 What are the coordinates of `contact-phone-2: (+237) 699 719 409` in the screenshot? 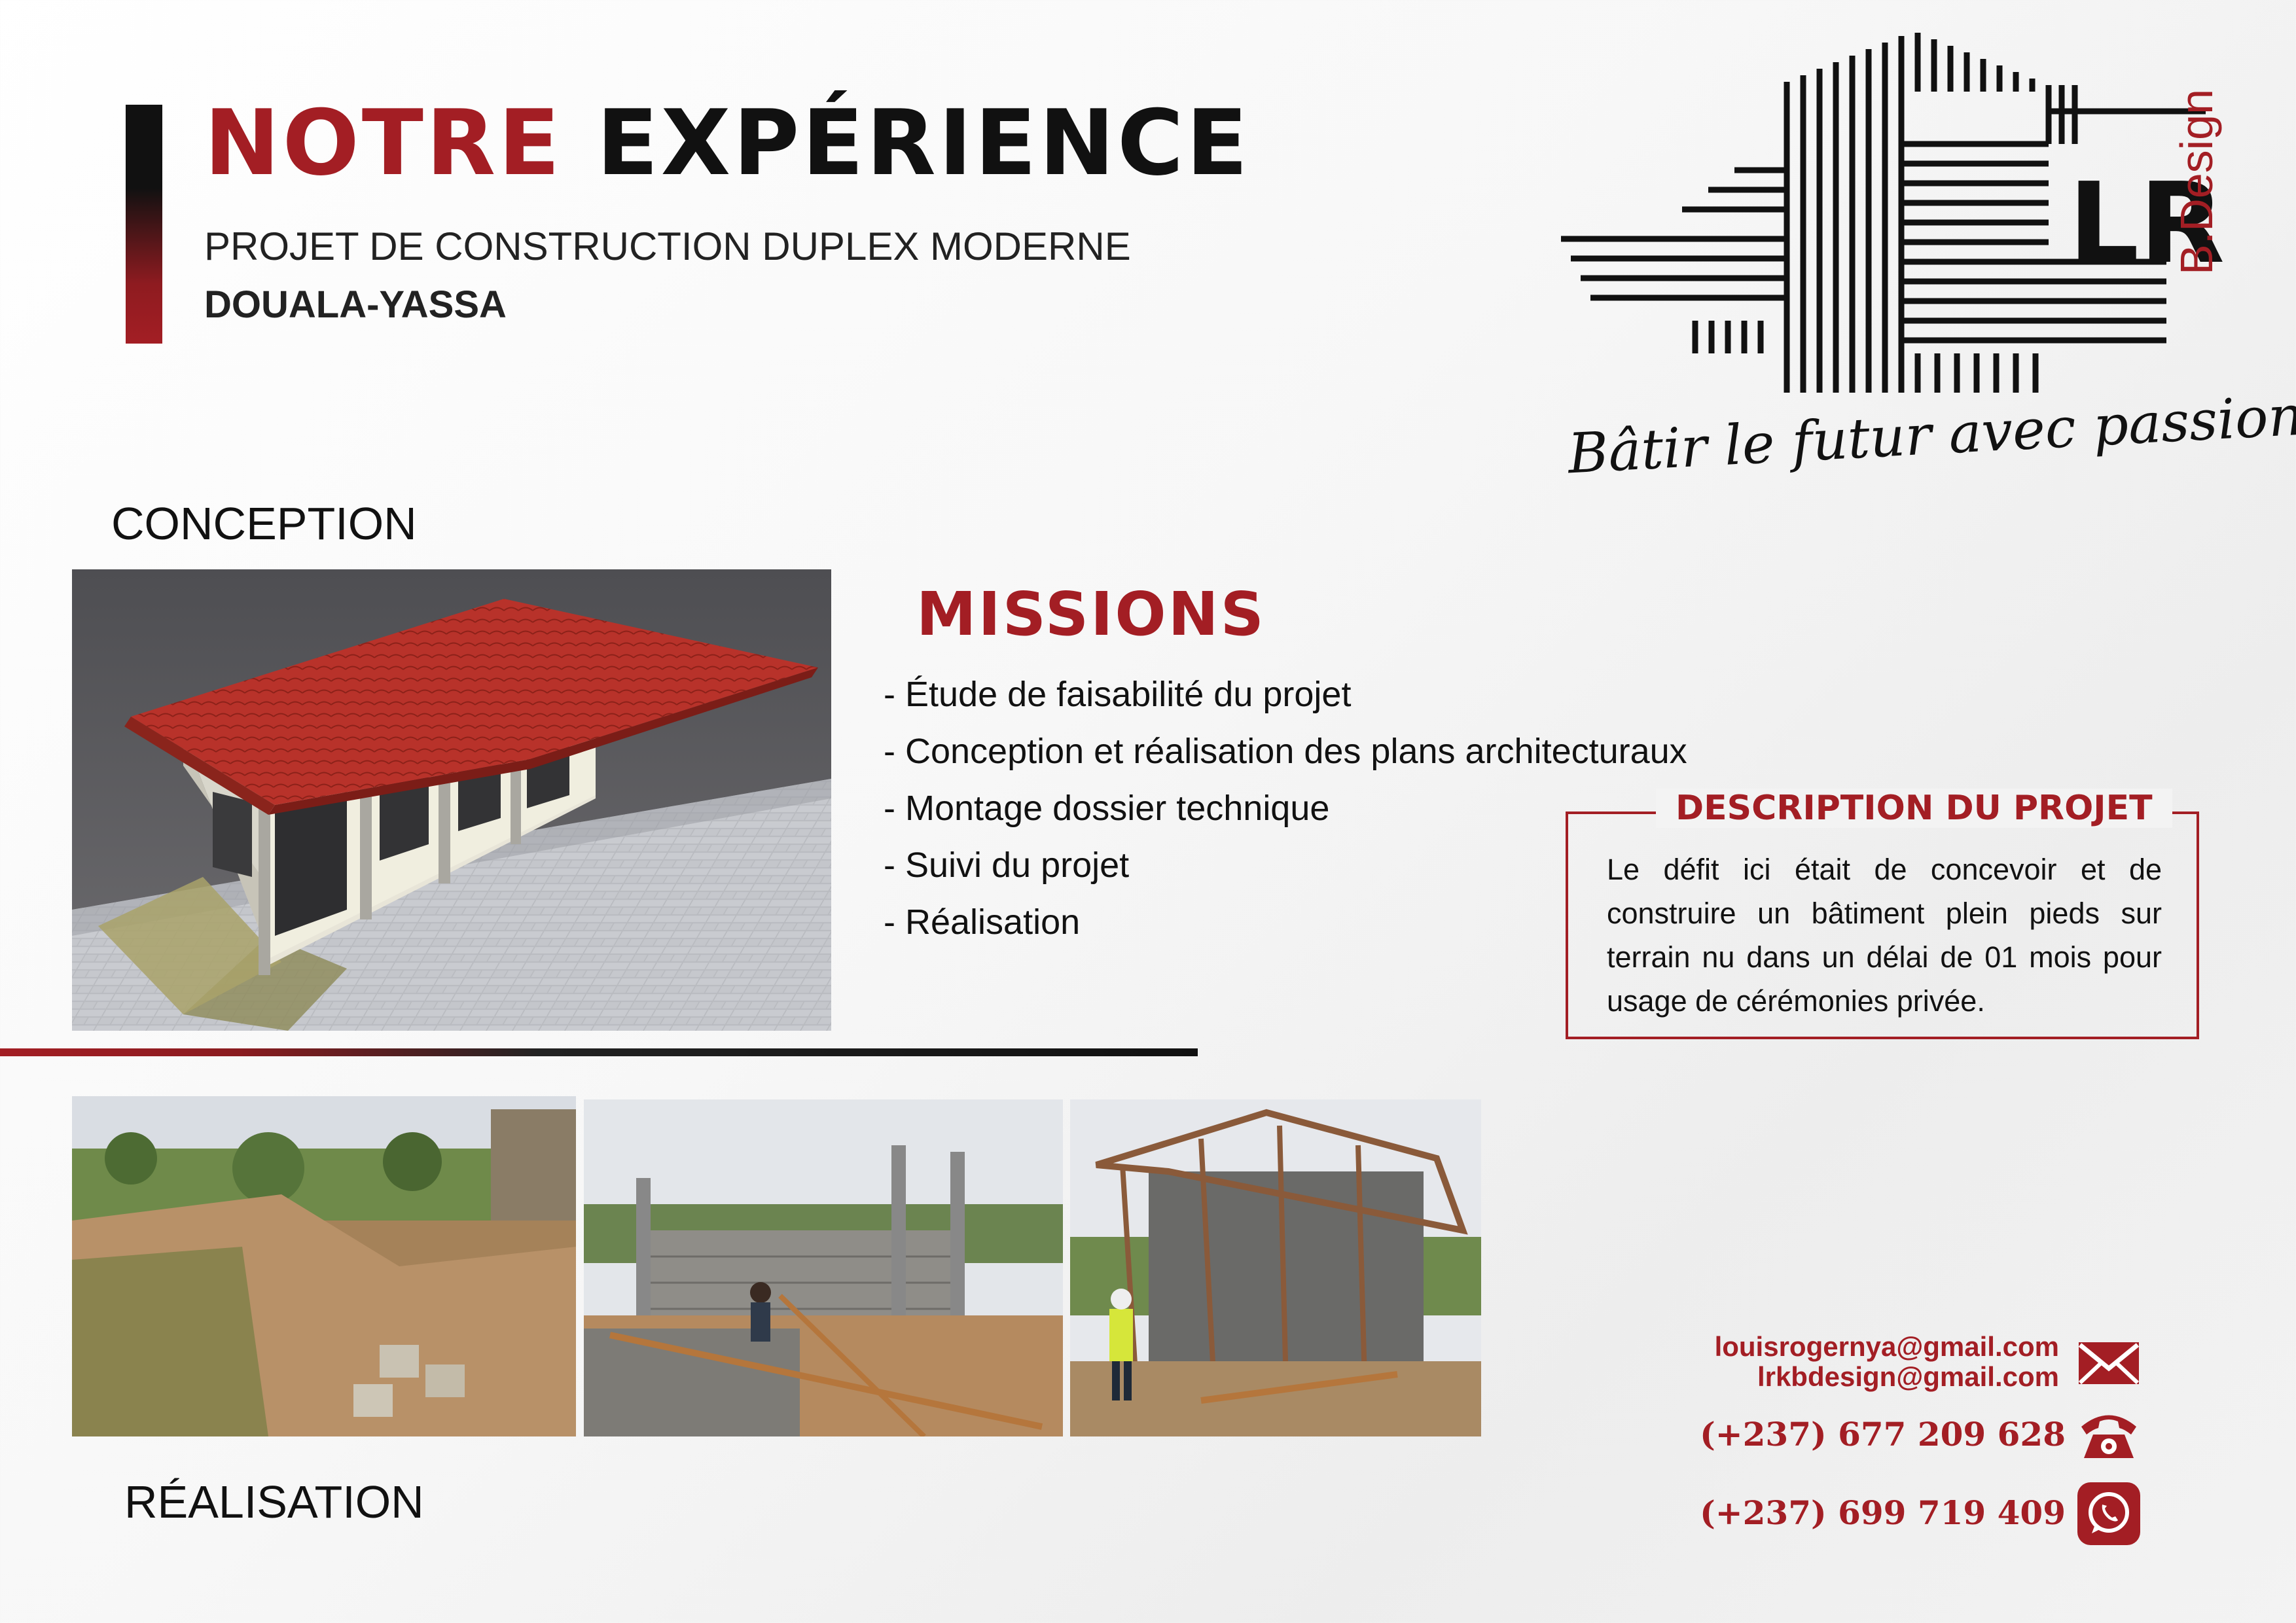 It's located at (1883, 1512).